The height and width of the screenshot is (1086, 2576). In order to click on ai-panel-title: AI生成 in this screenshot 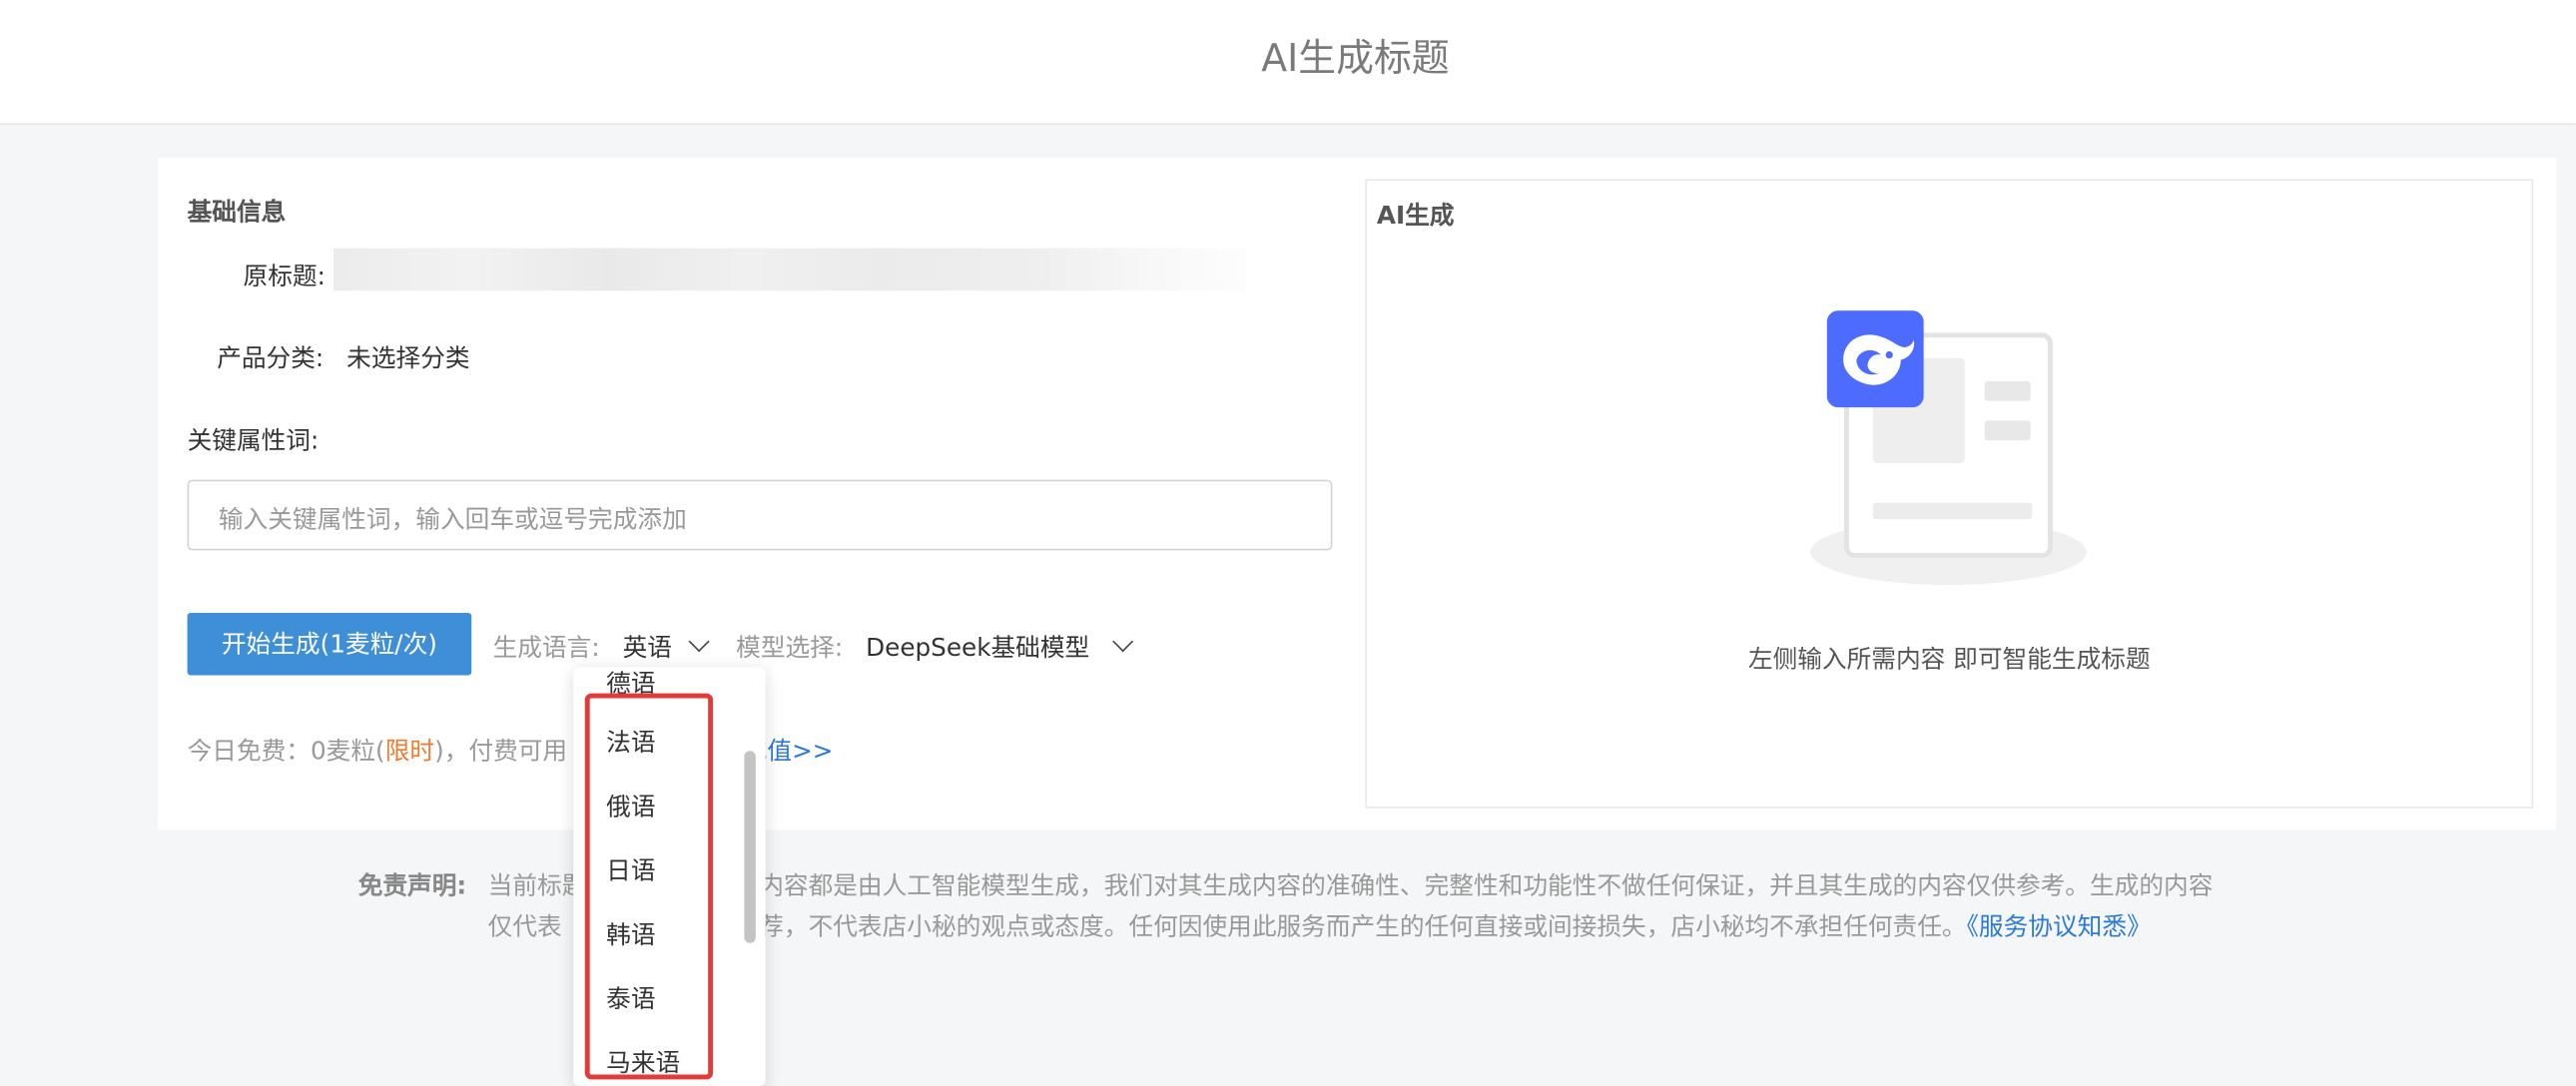, I will do `click(1415, 216)`.